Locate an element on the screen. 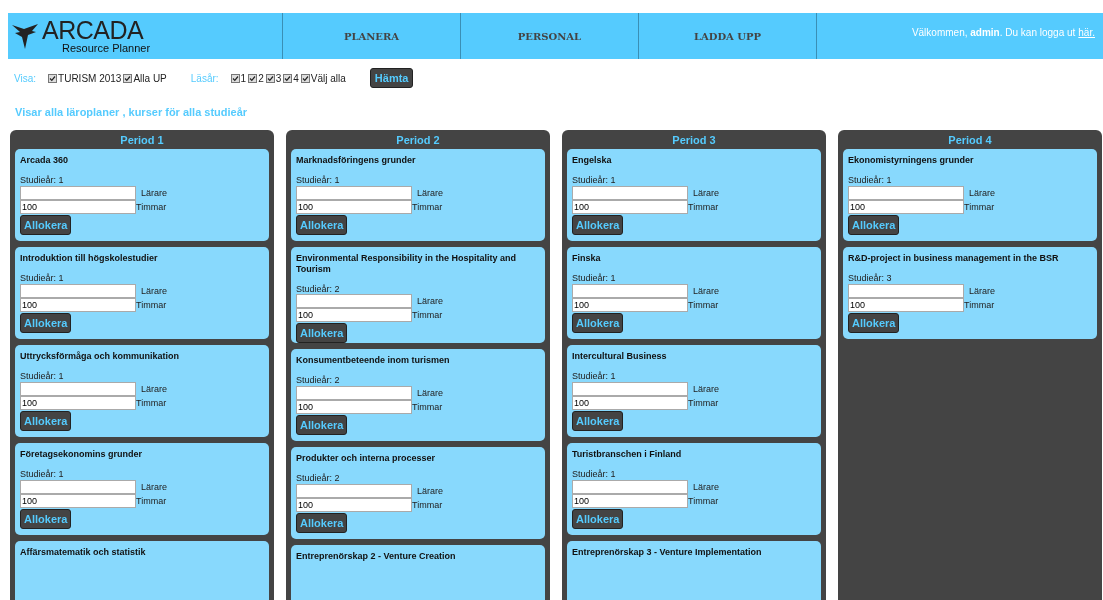  course-title: Environmental Responsibility in the Hospitality and Tourism is located at coordinates (407, 264).